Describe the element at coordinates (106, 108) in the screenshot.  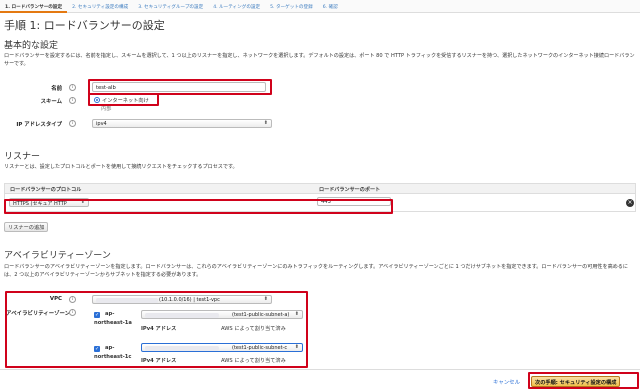
I see `scheme-internal-label: 内部` at that location.